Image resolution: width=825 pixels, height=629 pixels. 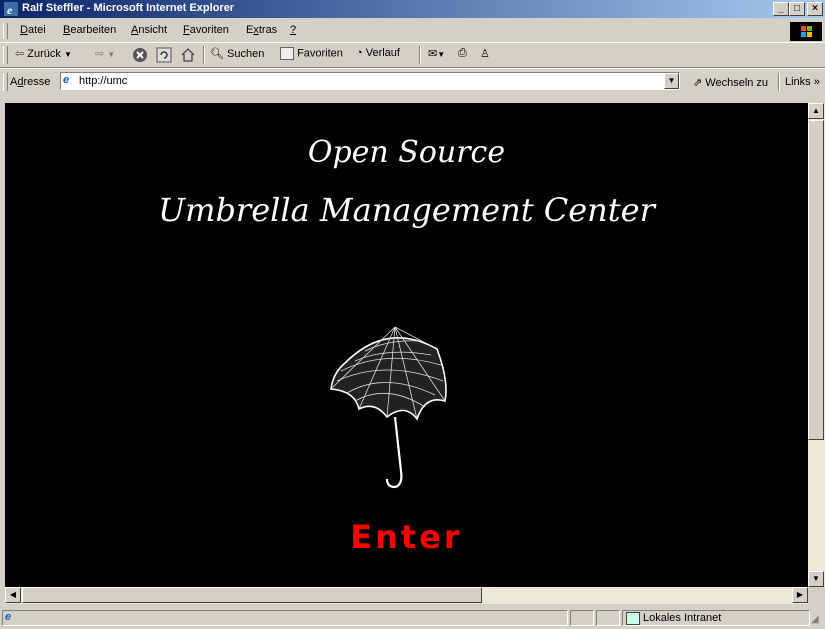 I want to click on zone-panel: Lokales Intranet, so click(x=716, y=618).